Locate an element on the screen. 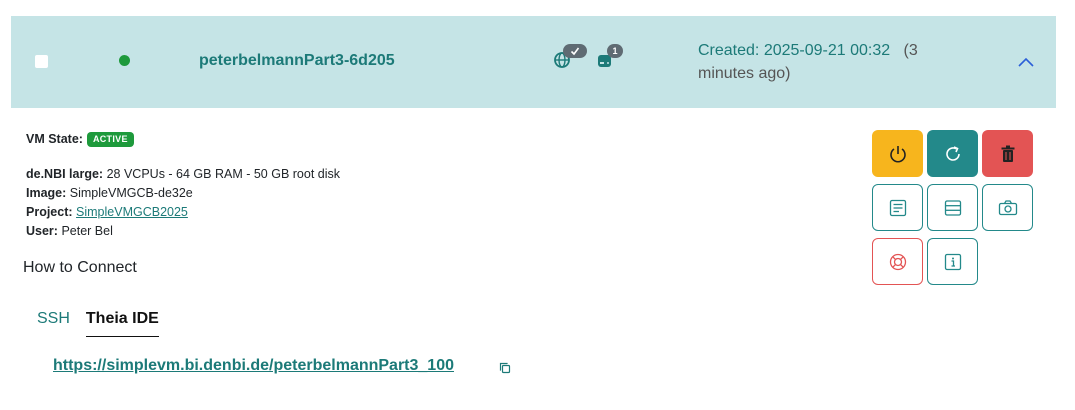  how-to-connect-heading: How to Connect is located at coordinates (80, 267).